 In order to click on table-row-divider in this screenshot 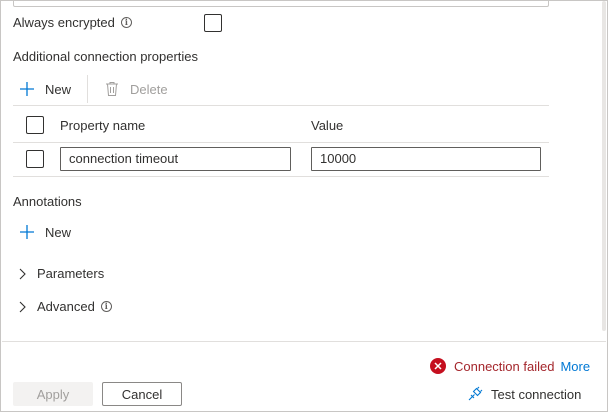, I will do `click(281, 176)`.